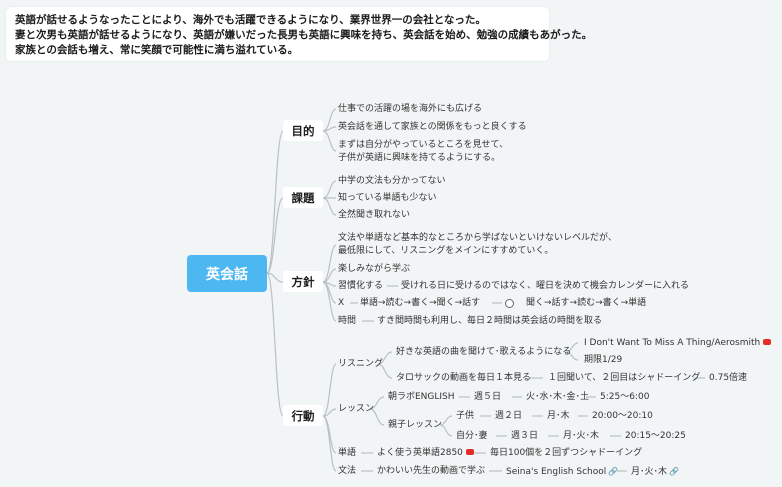 This screenshot has width=782, height=487. Describe the element at coordinates (624, 378) in the screenshot. I see `node-taro2: １回聞いて、２回目はシャドーイング` at that location.